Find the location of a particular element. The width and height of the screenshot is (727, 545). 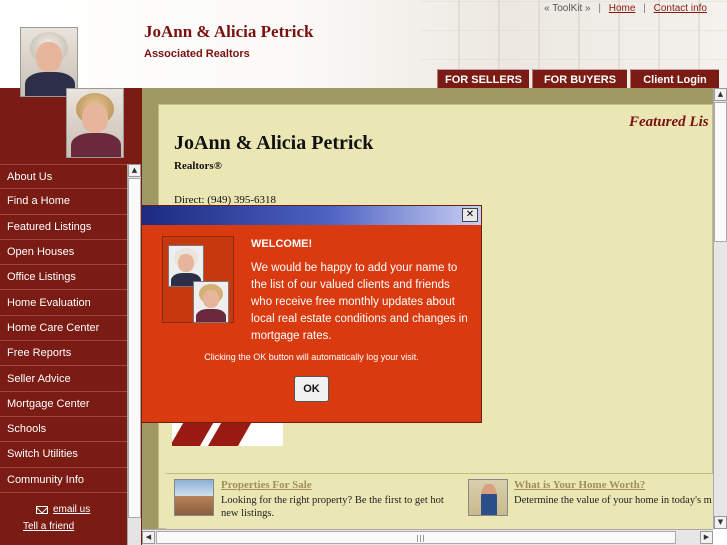

scroll-left-arrow-icon: ◀ is located at coordinates (148, 537).